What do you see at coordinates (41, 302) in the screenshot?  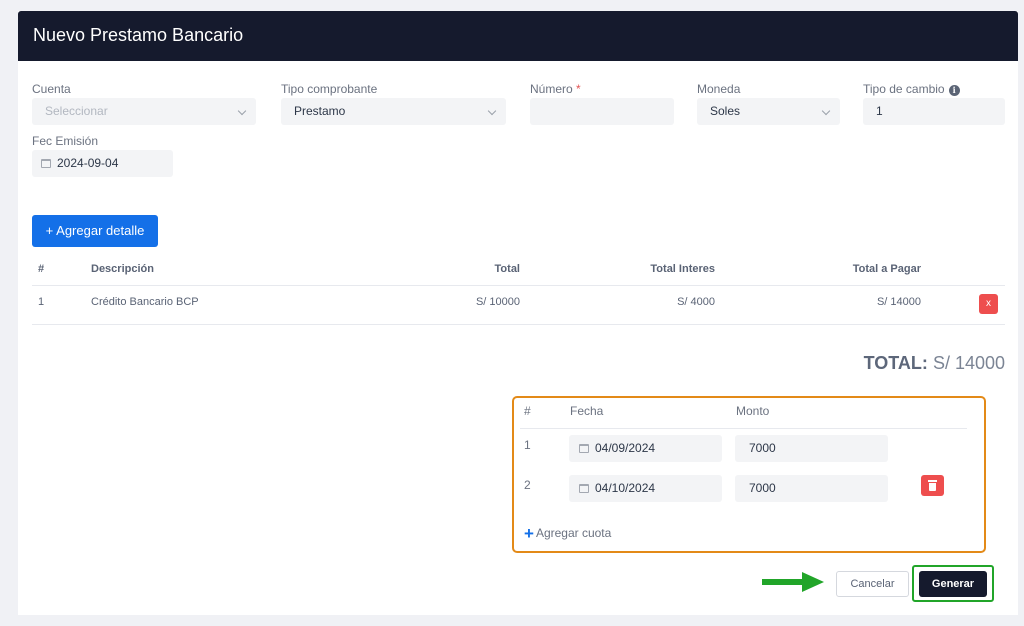 I see `detail-row-index: 1` at bounding box center [41, 302].